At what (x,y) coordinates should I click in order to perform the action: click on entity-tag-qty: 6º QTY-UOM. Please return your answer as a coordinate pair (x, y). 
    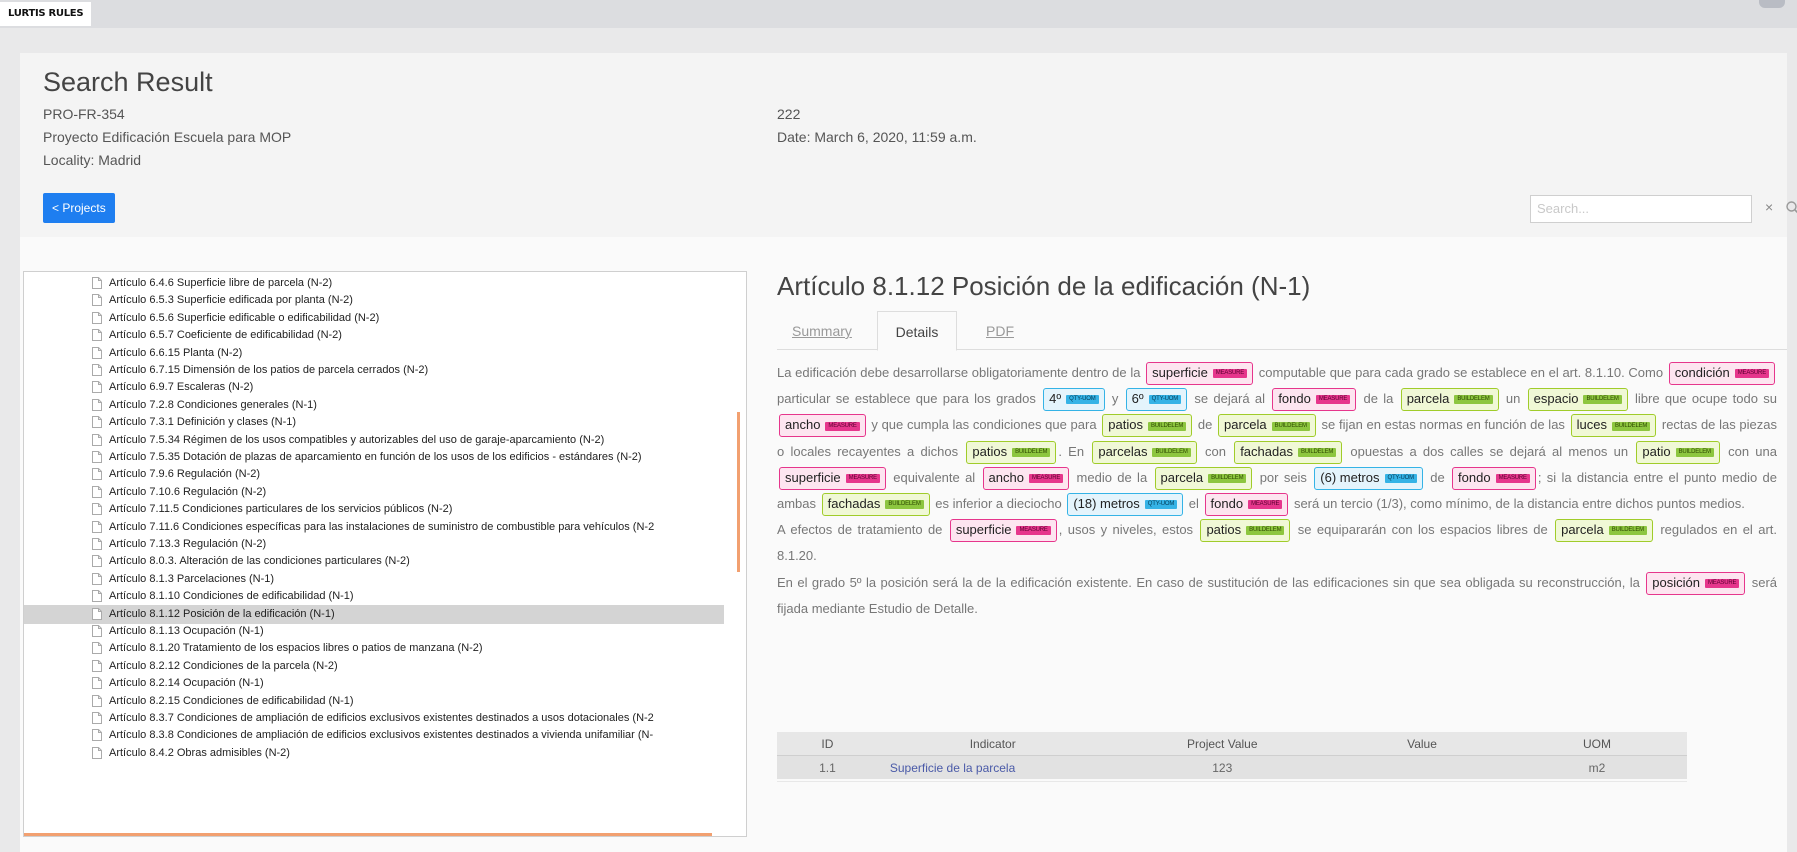
    Looking at the image, I should click on (1156, 400).